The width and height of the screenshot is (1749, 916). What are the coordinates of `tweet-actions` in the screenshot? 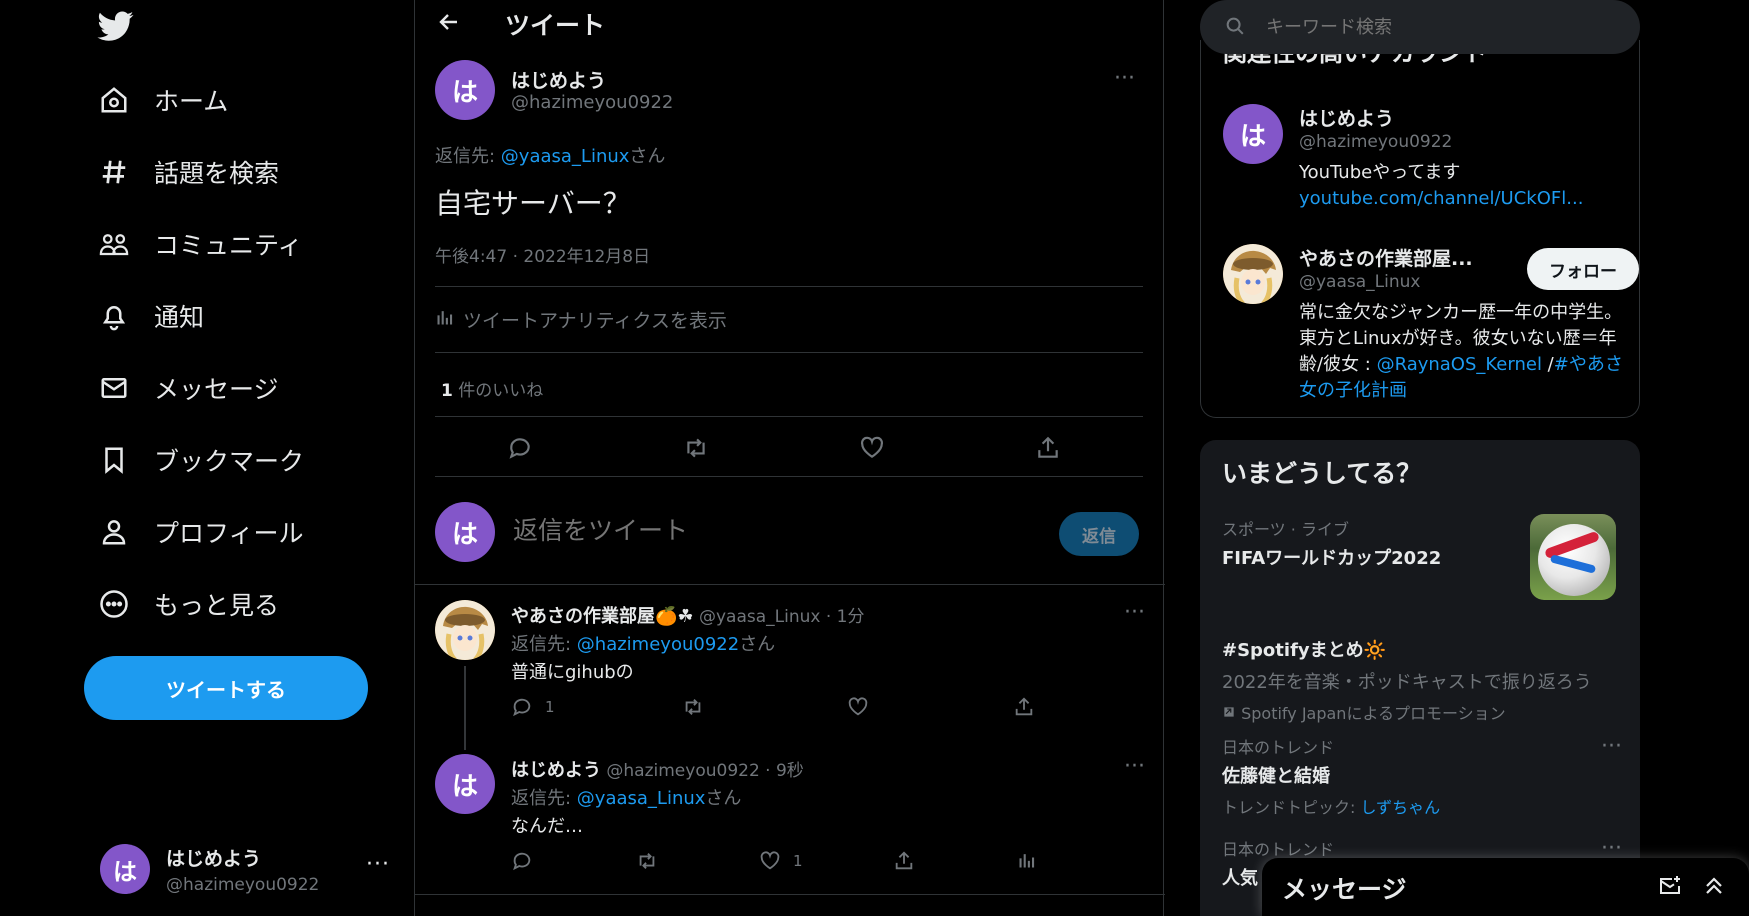 It's located at (789, 448).